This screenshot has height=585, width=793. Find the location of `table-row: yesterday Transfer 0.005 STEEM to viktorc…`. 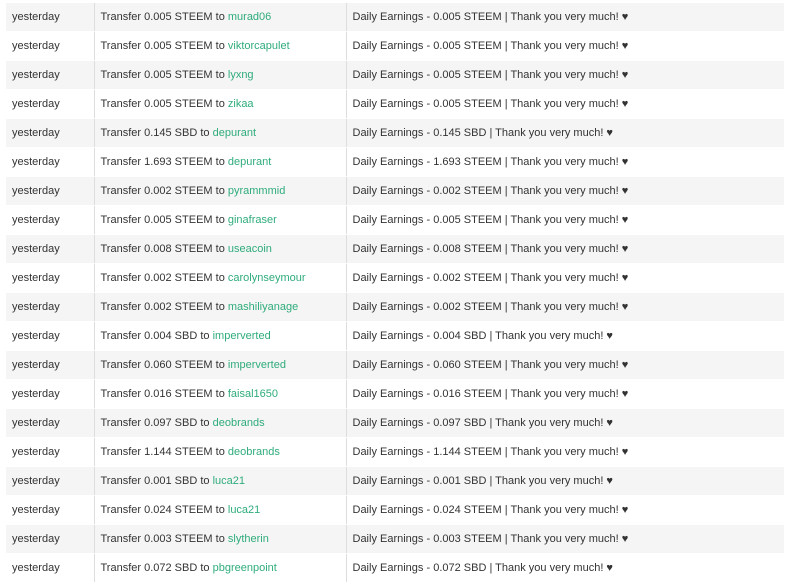

table-row: yesterday Transfer 0.005 STEEM to viktorc… is located at coordinates (395, 46).